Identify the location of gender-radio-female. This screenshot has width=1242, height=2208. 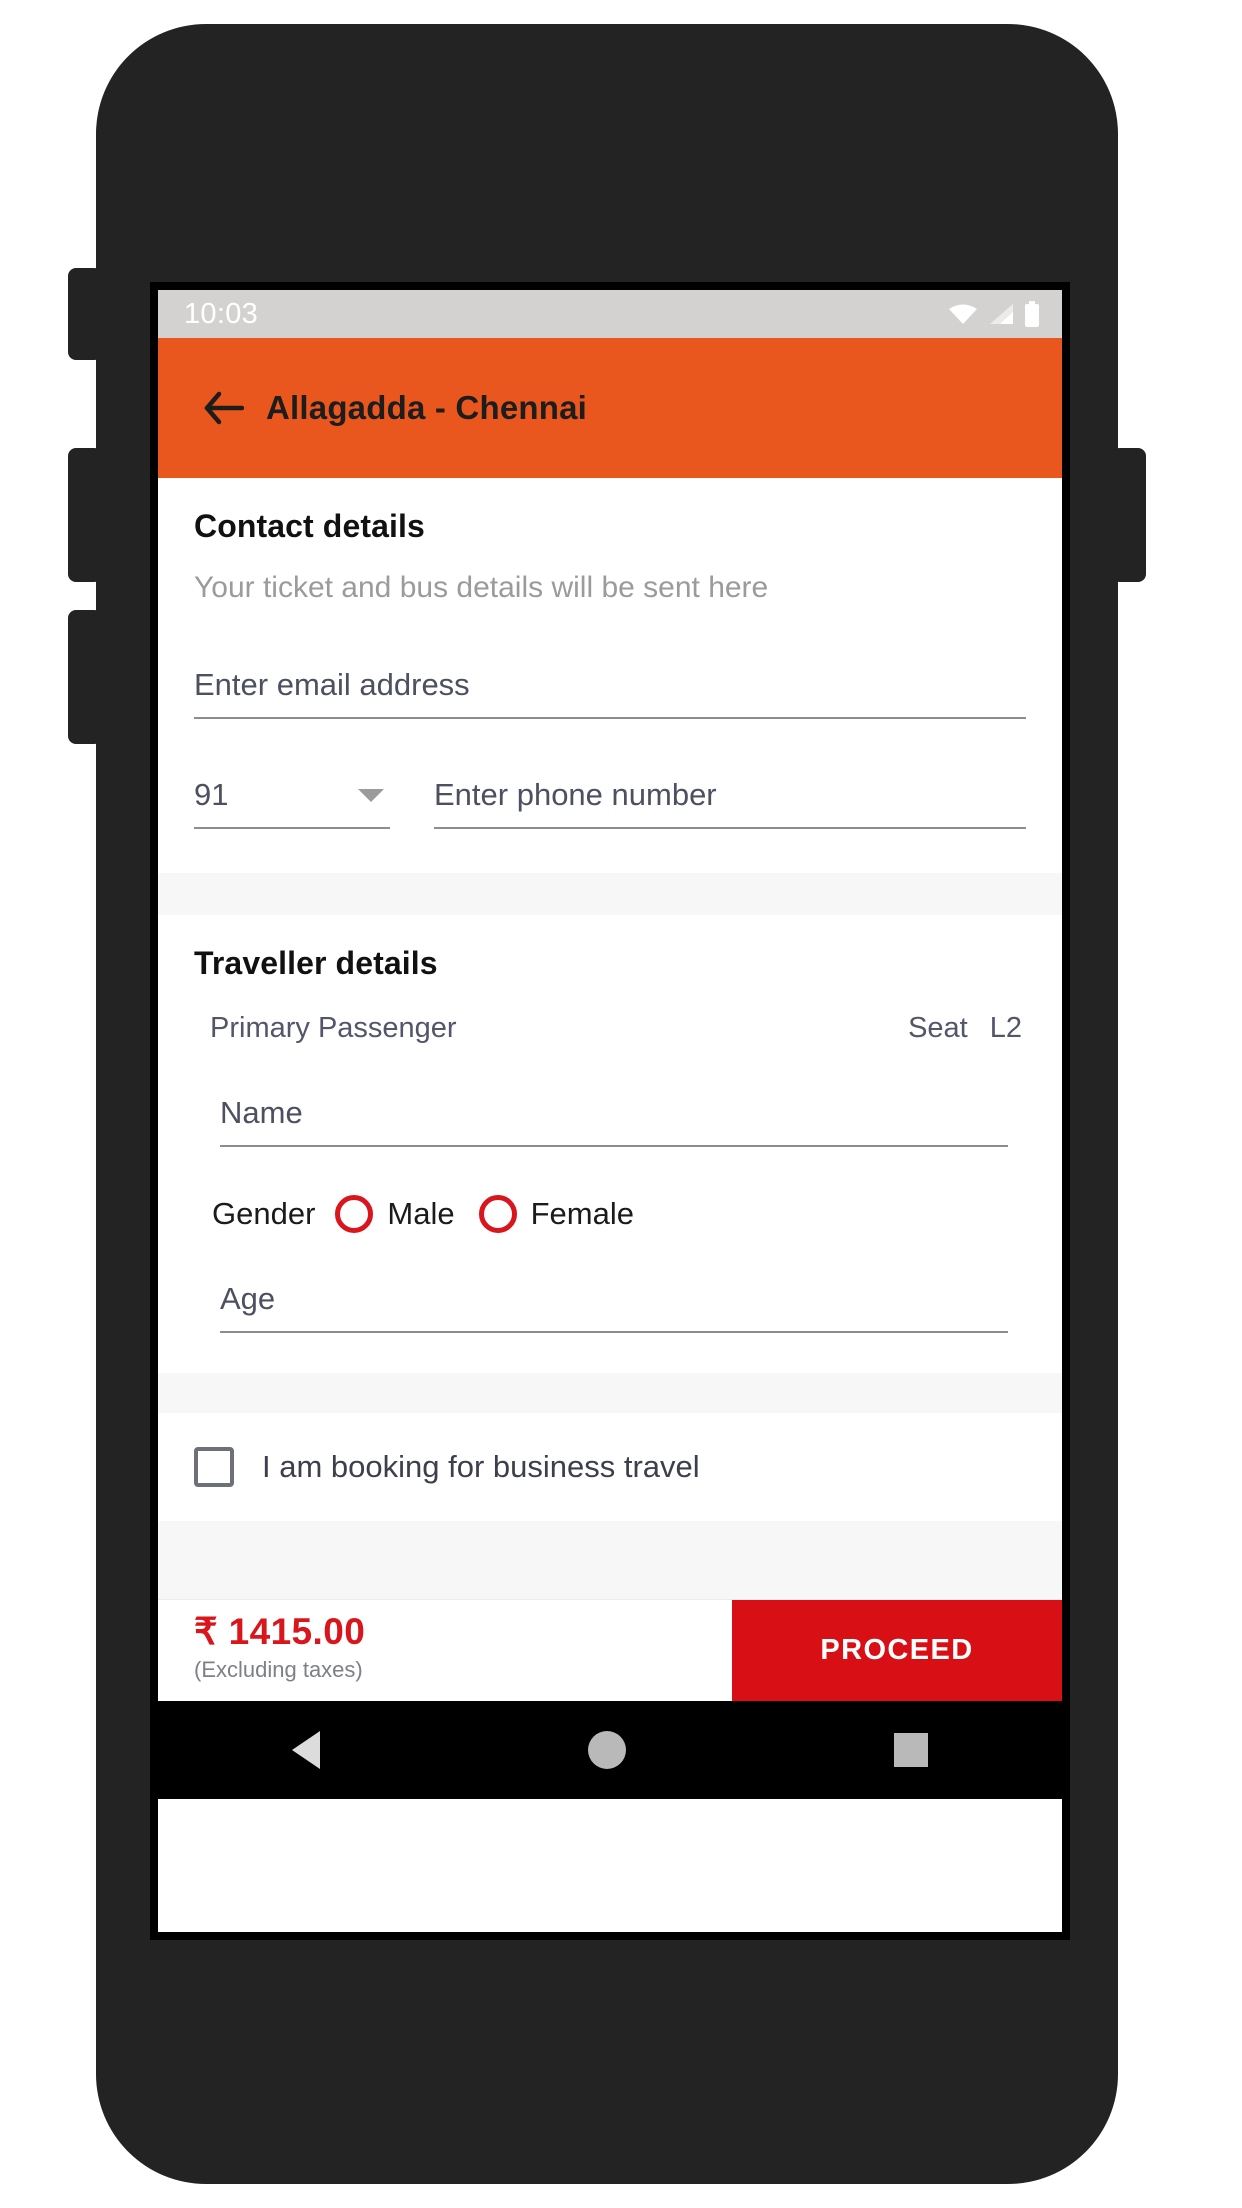
(497, 1214).